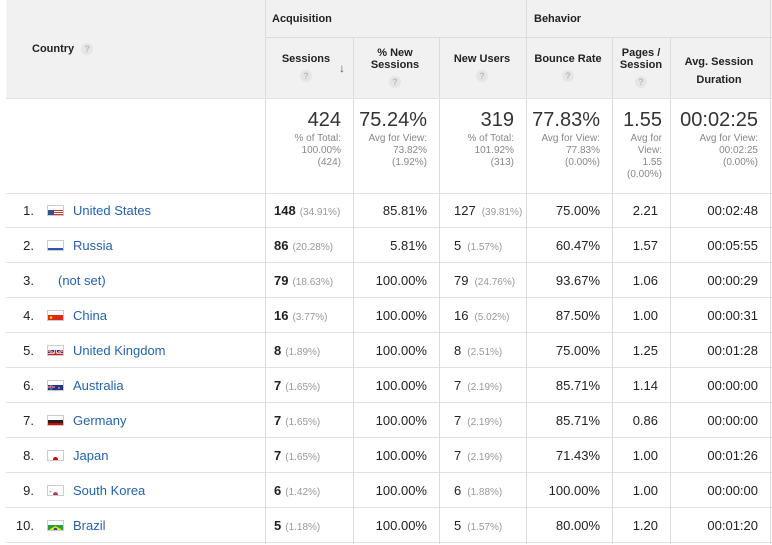  Describe the element at coordinates (168, 455) in the screenshot. I see `country-link: Japan` at that location.